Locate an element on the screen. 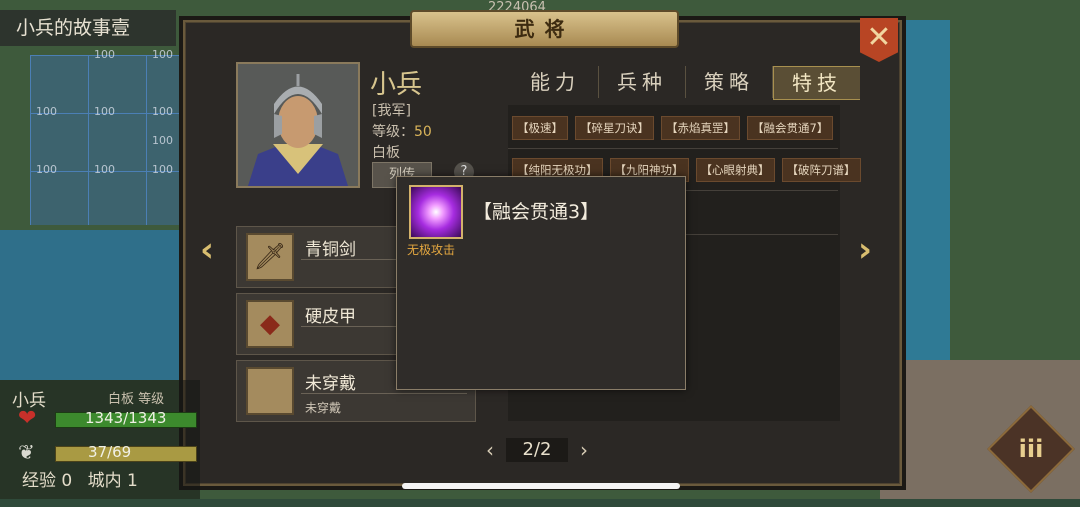  hero-faction: [我军] is located at coordinates (391, 111).